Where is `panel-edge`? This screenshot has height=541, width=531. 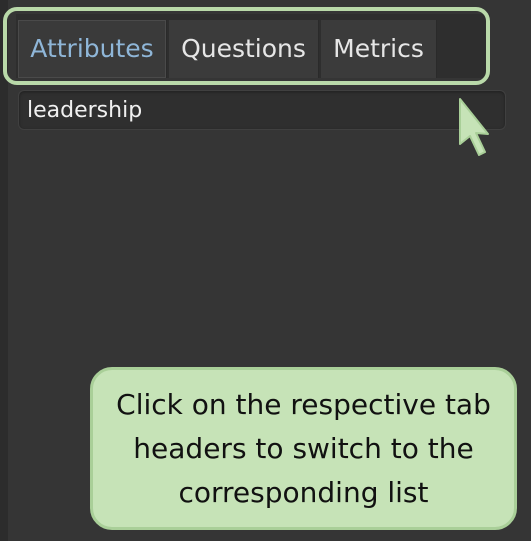 panel-edge is located at coordinates (4, 270).